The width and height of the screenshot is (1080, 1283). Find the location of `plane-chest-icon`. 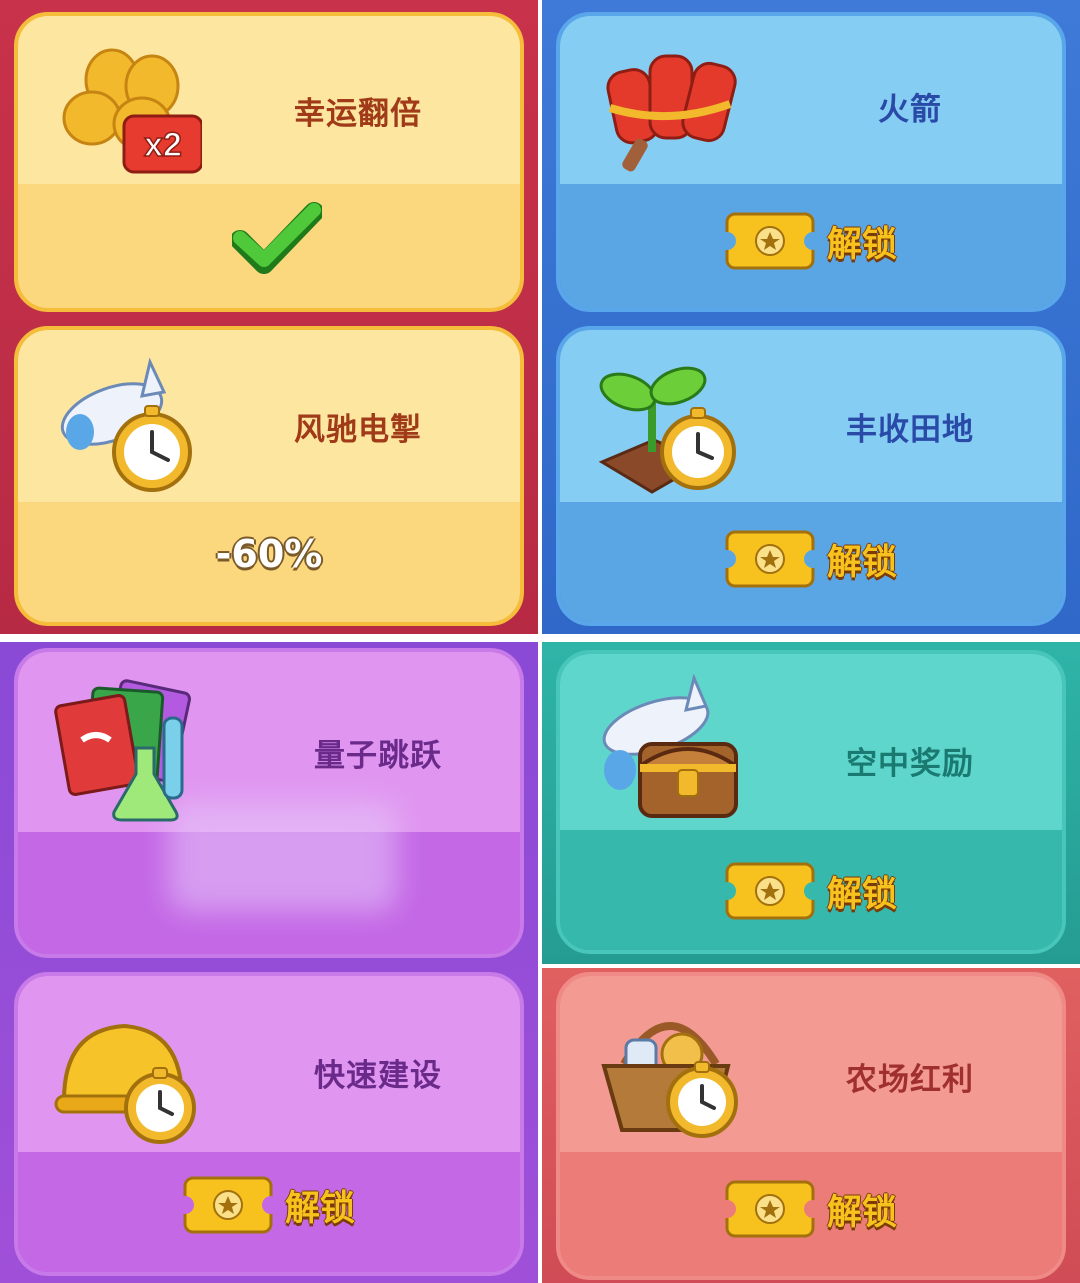

plane-chest-icon is located at coordinates (670, 746).